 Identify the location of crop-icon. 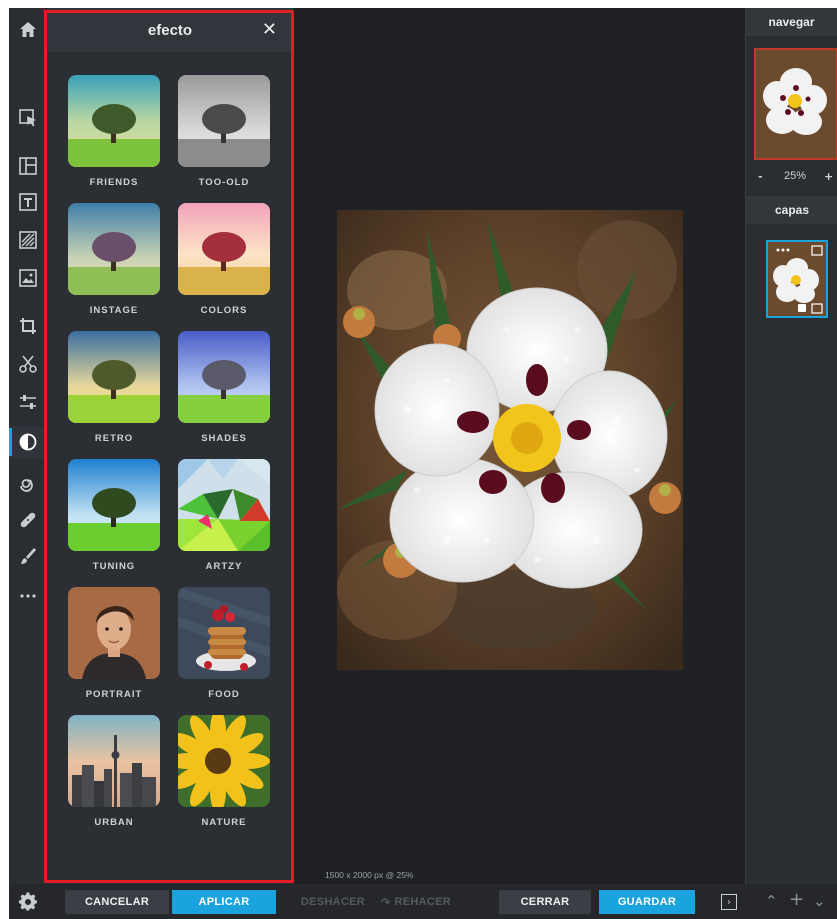
(28, 326).